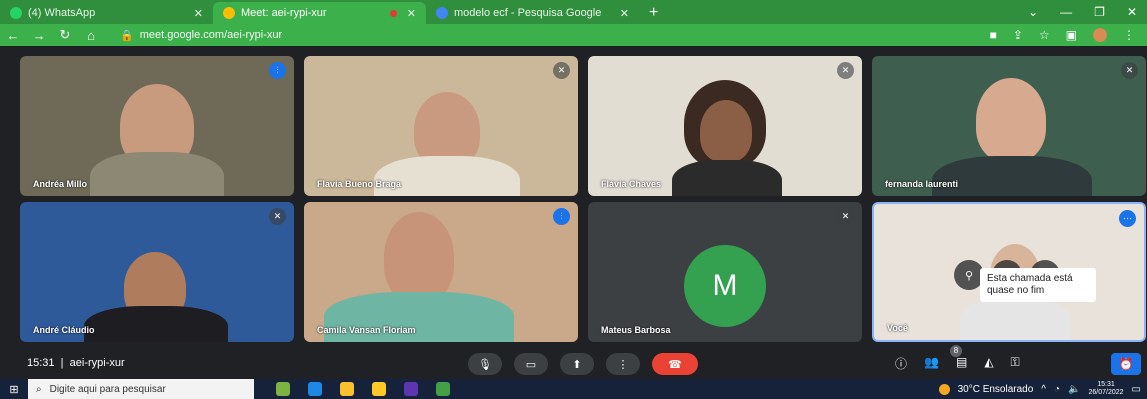 This screenshot has width=1147, height=399. I want to click on chat-icon: ▤, so click(961, 363).